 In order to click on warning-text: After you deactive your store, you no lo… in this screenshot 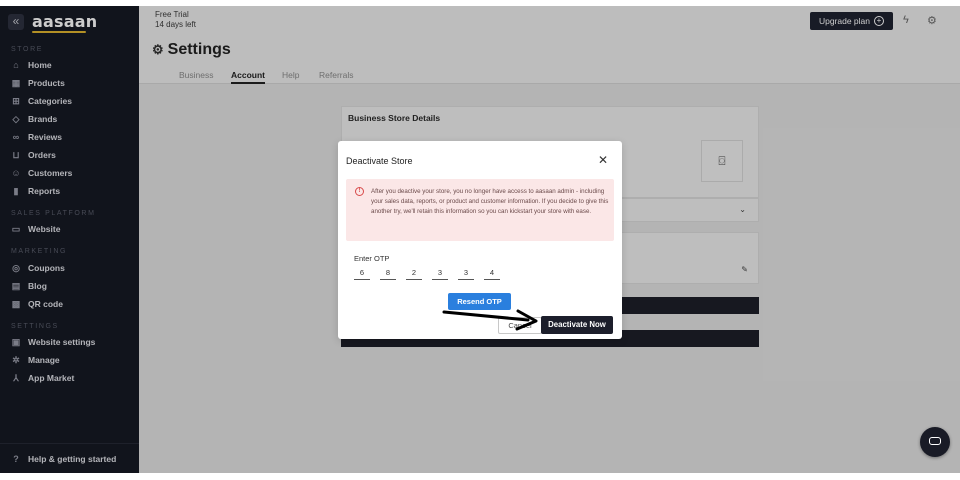, I will do `click(490, 201)`.